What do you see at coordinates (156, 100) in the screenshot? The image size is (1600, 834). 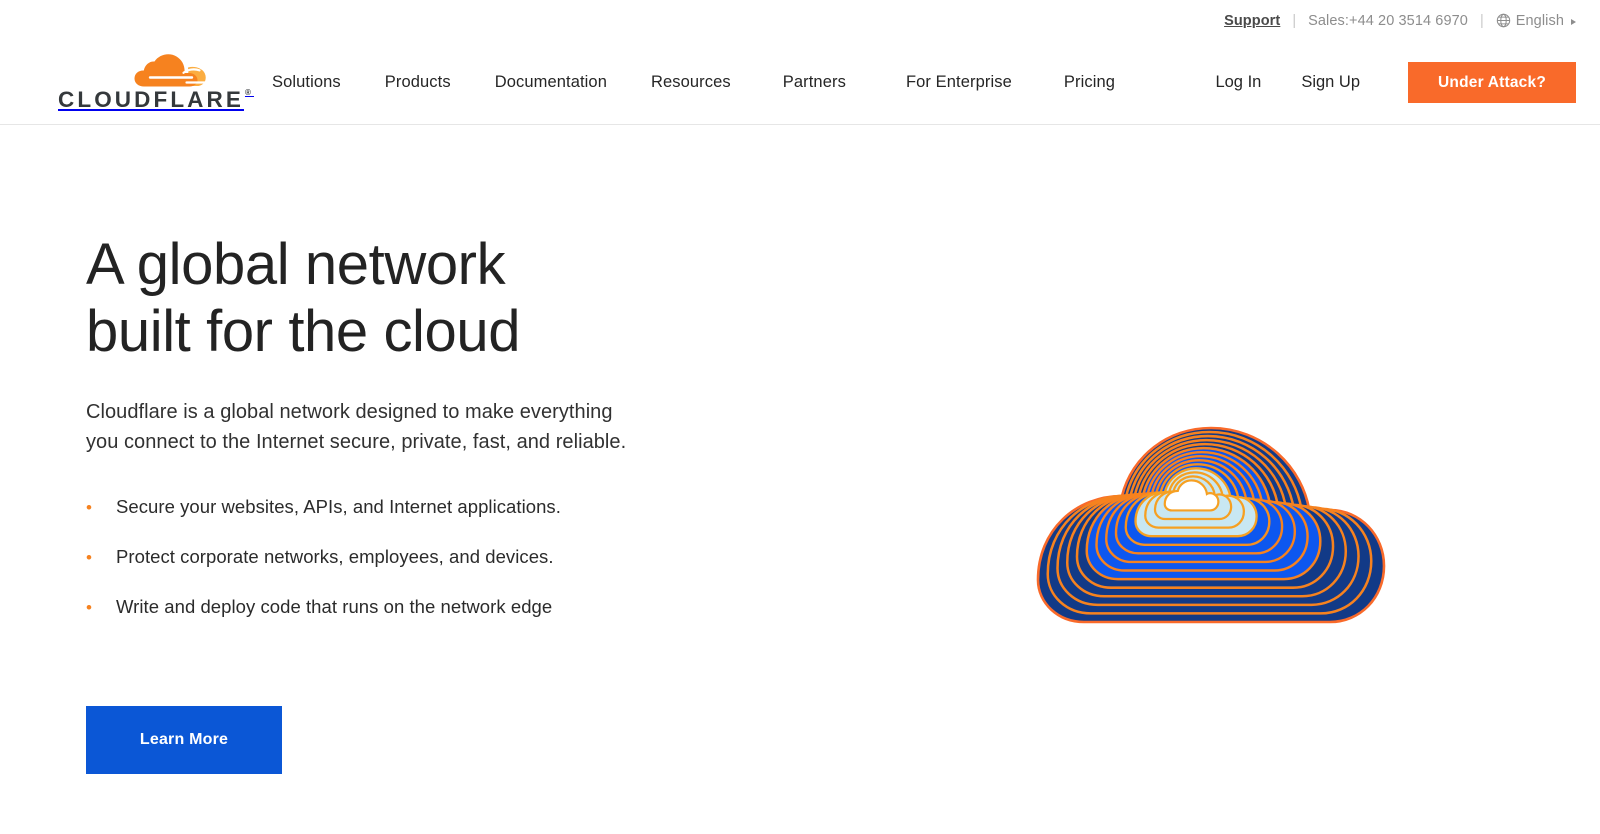 I see `logo-wordmark: CLOUDFLARE ®` at bounding box center [156, 100].